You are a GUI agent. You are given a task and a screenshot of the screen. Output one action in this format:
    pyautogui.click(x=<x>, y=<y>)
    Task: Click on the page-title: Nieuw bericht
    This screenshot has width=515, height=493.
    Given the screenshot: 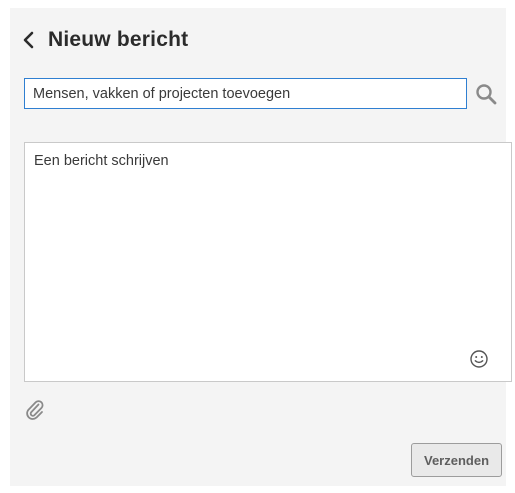 What is the action you would take?
    pyautogui.click(x=118, y=39)
    